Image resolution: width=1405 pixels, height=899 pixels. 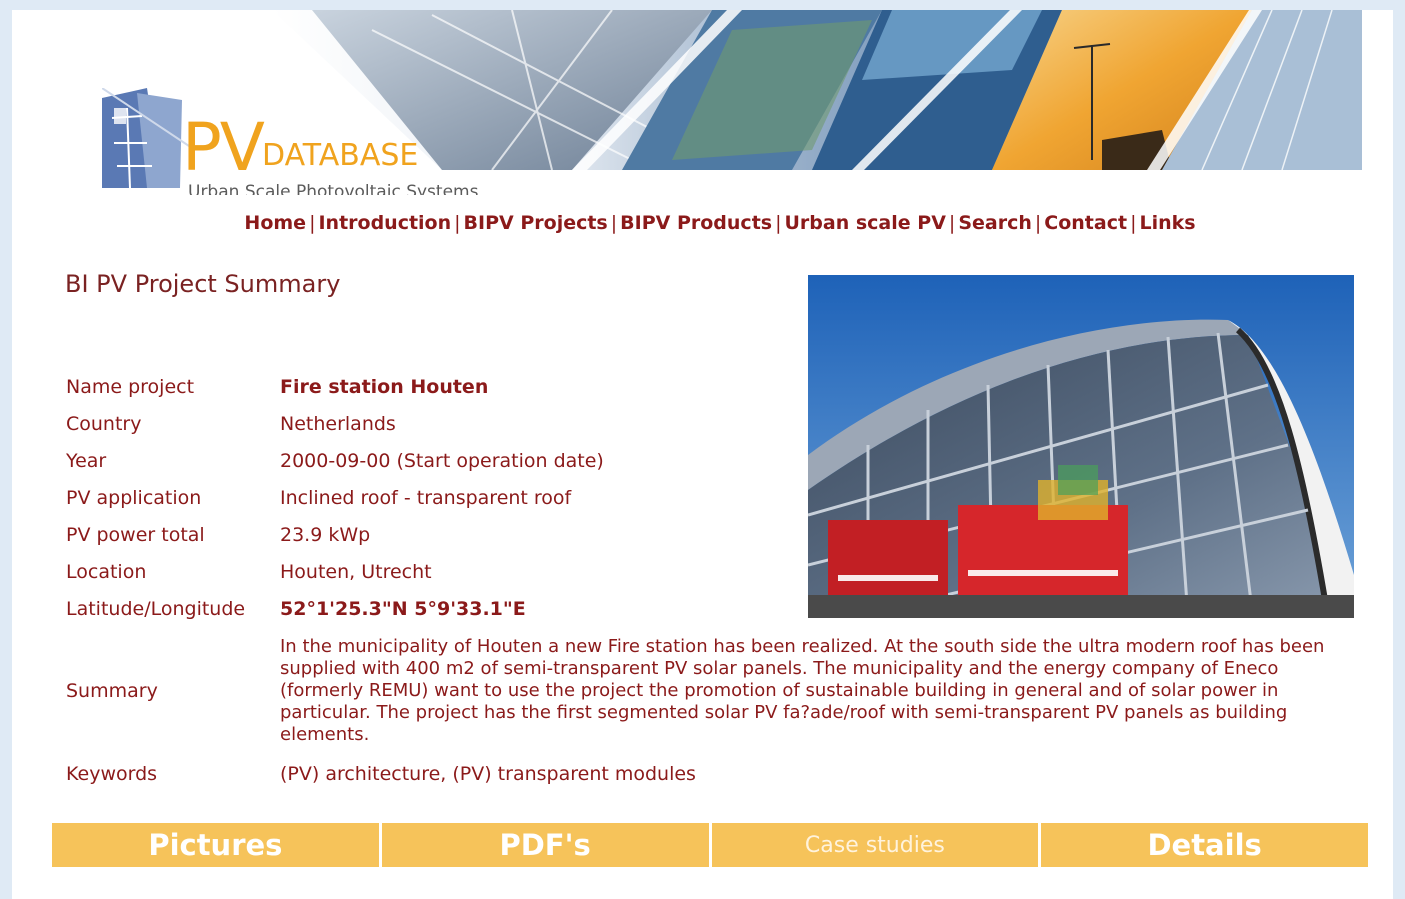 I want to click on section-button-bar: Pictures PDF's Case studies Details, so click(x=710, y=845).